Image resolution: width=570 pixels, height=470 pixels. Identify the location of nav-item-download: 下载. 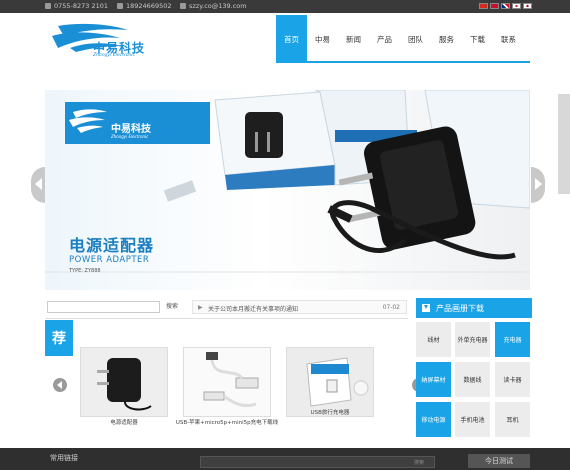
(477, 39).